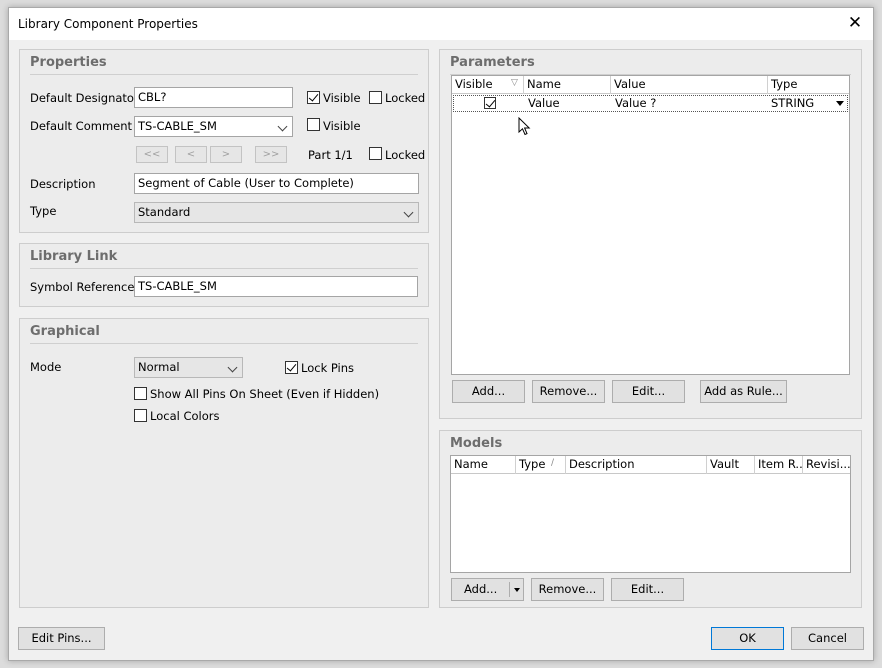 The image size is (882, 668). I want to click on properties-title: Properties, so click(68, 62).